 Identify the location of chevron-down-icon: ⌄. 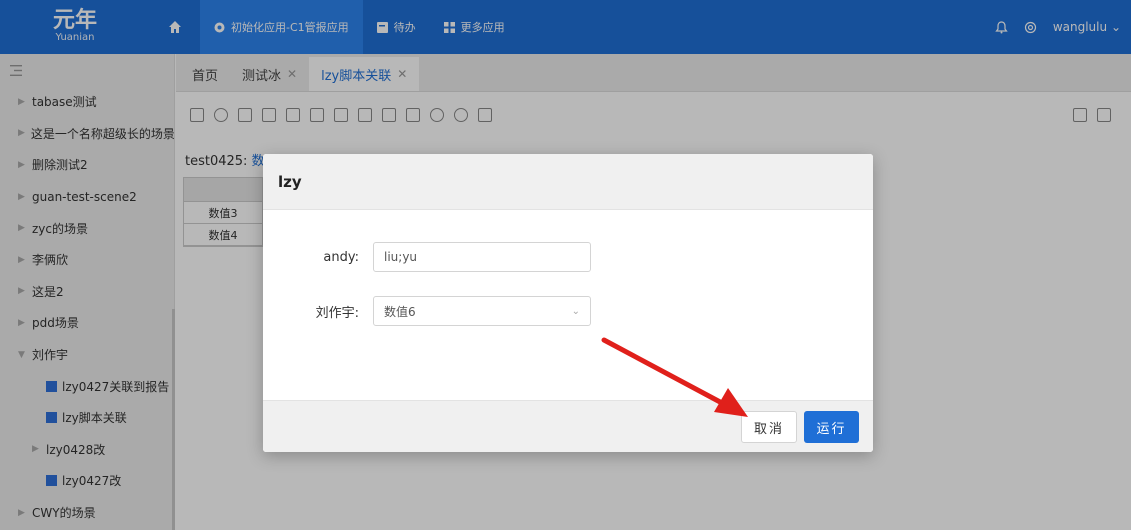
(575, 311).